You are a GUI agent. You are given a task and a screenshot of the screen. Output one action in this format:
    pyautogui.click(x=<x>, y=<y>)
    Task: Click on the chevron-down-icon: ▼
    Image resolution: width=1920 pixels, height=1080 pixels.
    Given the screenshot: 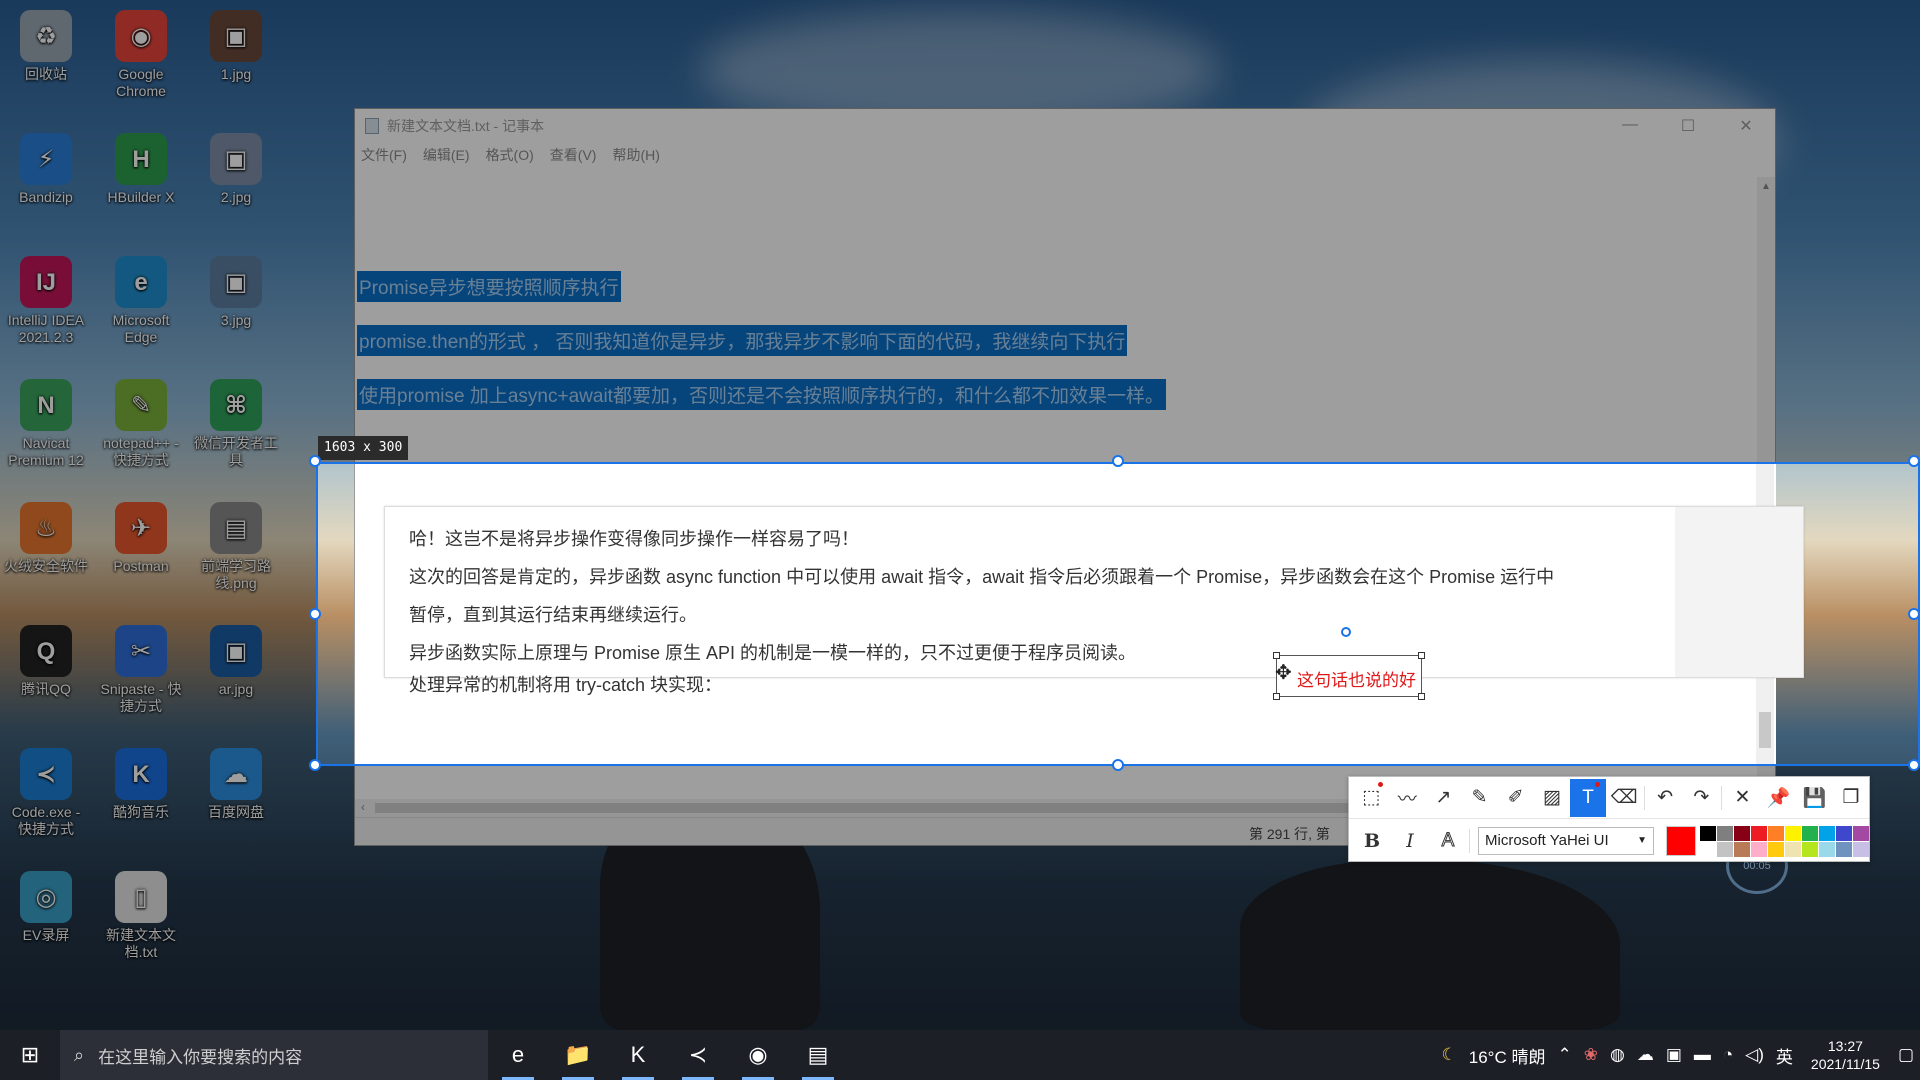 What is the action you would take?
    pyautogui.click(x=1642, y=840)
    